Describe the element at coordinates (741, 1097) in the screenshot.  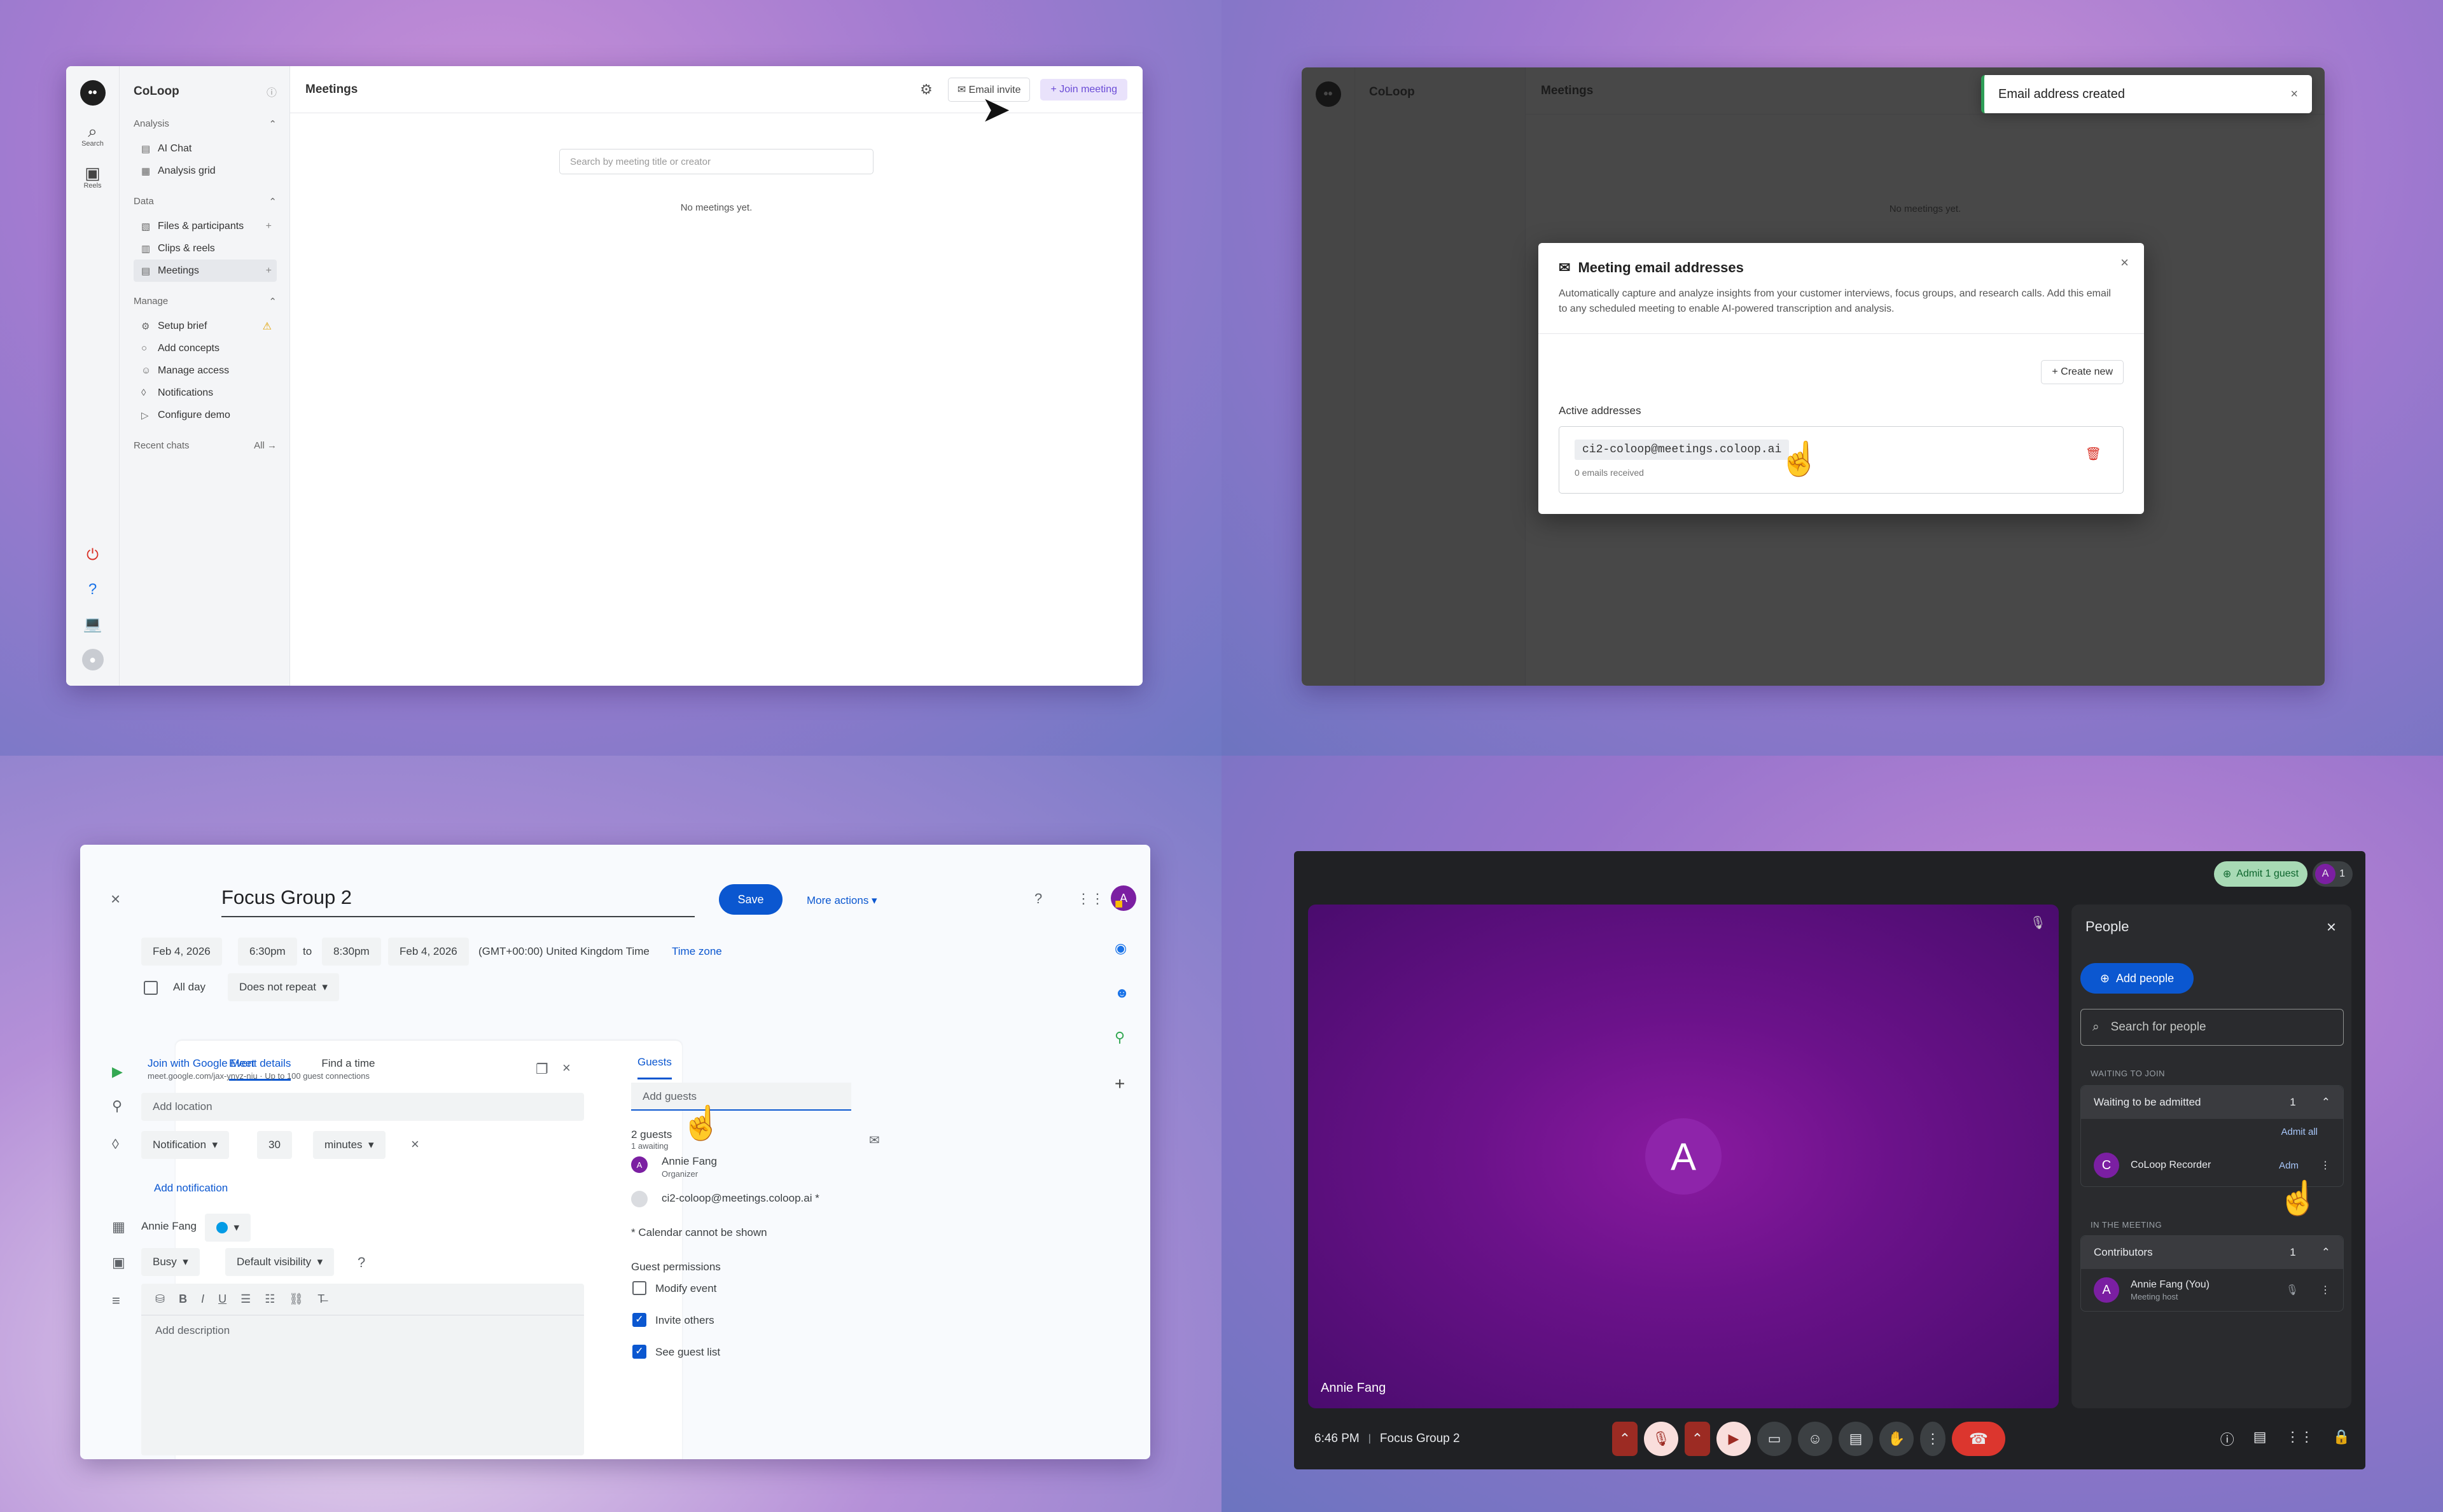
I see `add-guests-input: Add guests` at that location.